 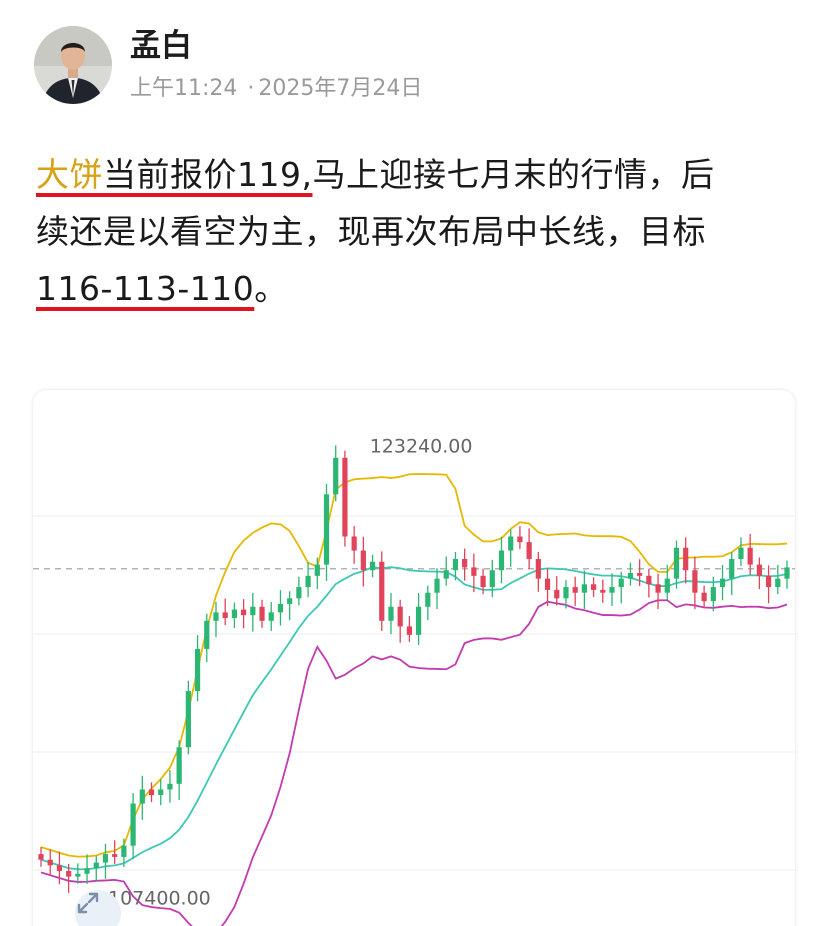 What do you see at coordinates (208, 174) in the screenshot?
I see `price-statement: 当前报价119,` at bounding box center [208, 174].